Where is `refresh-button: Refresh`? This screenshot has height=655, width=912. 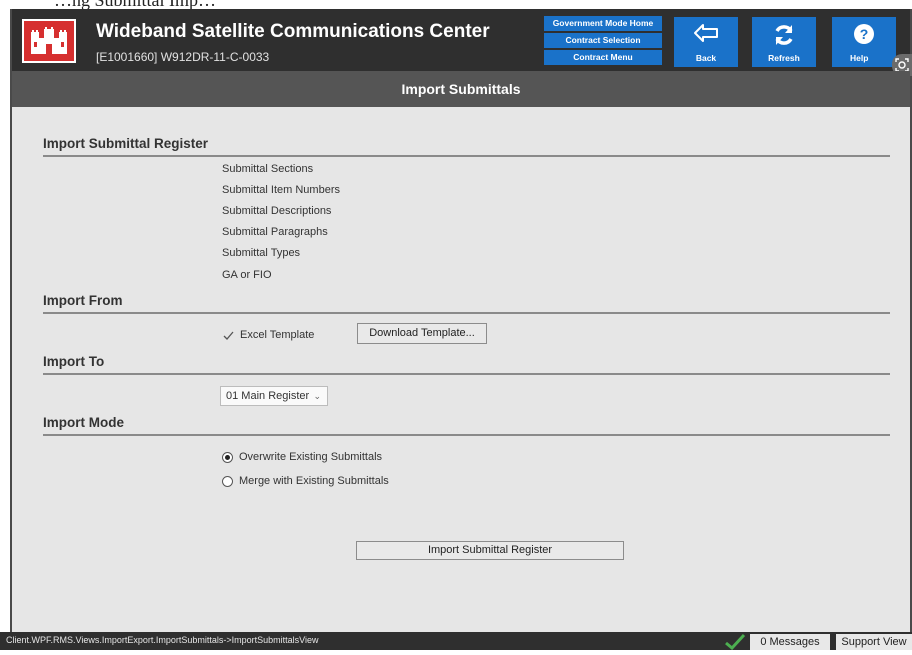
refresh-button: Refresh is located at coordinates (784, 42).